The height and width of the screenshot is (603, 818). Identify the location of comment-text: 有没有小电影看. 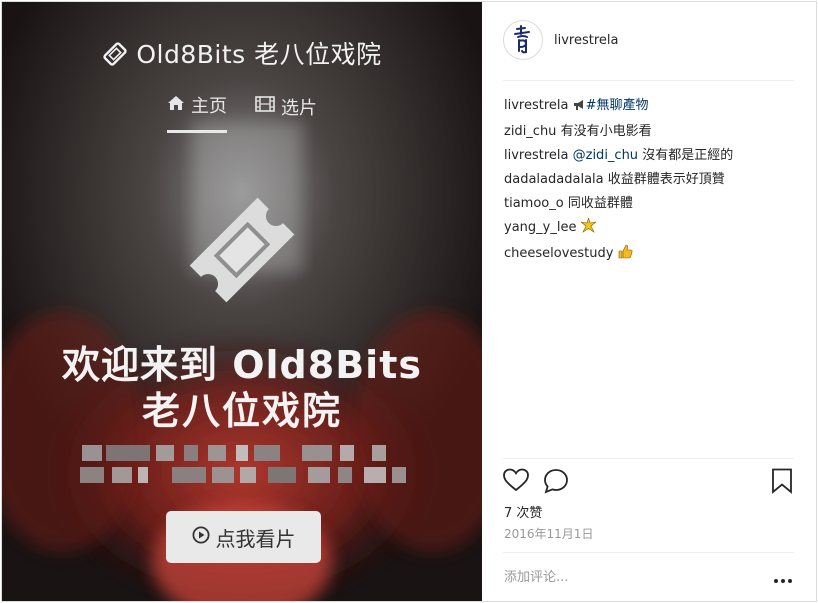
(606, 131).